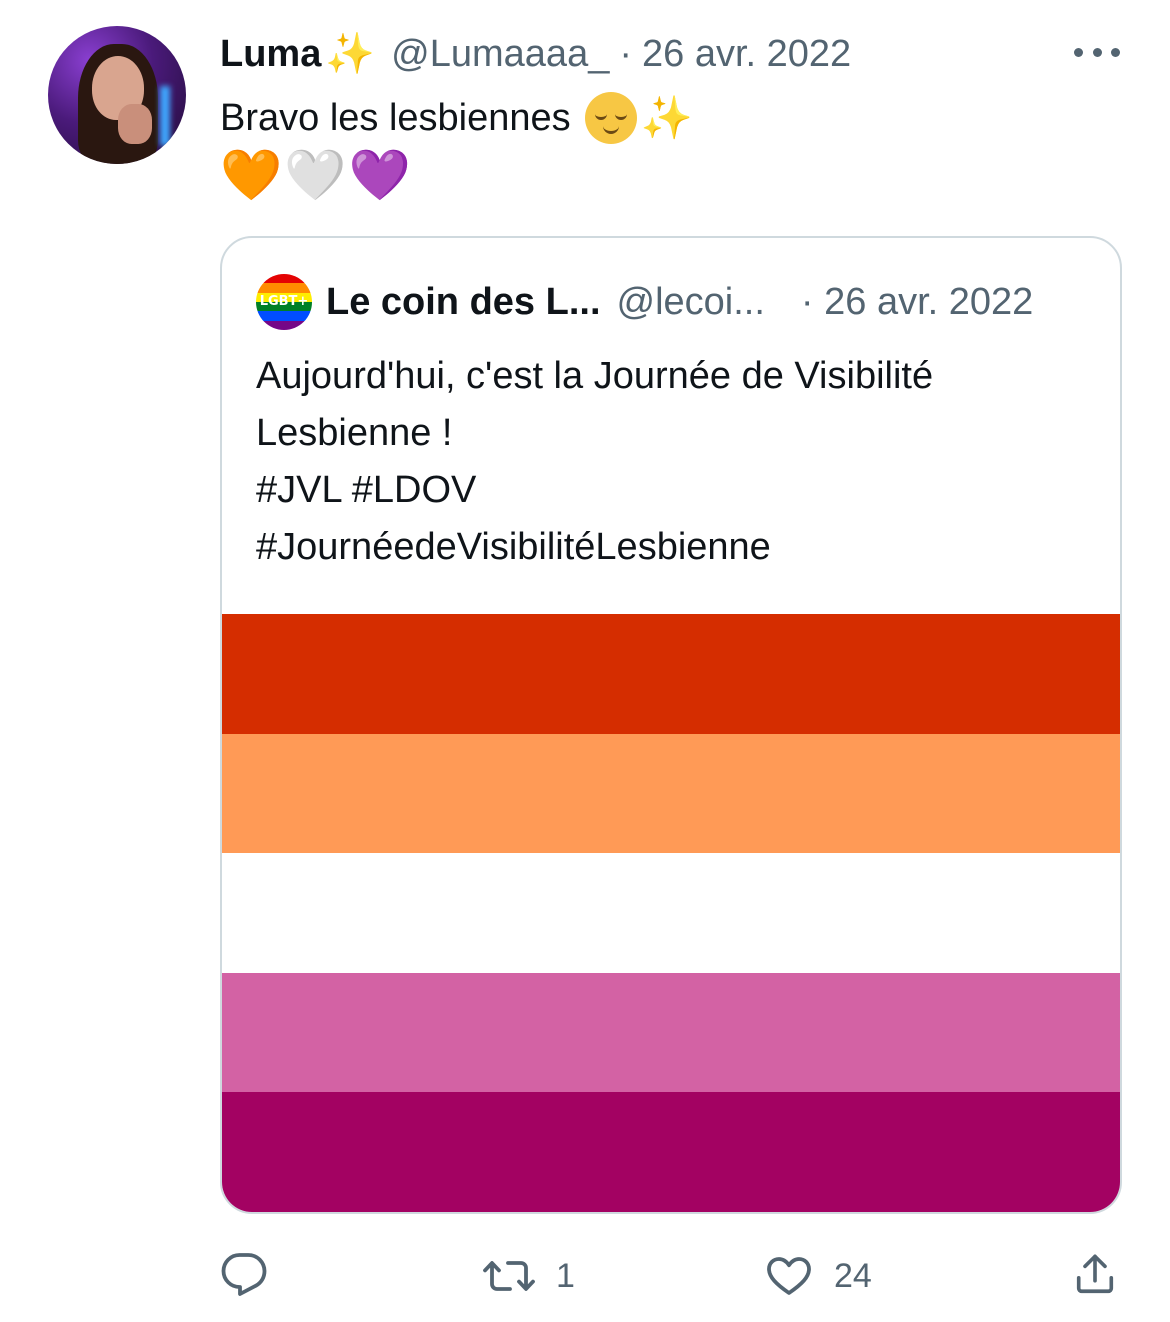 This screenshot has width=1170, height=1322. What do you see at coordinates (853, 1276) in the screenshot?
I see `like-count: 24` at bounding box center [853, 1276].